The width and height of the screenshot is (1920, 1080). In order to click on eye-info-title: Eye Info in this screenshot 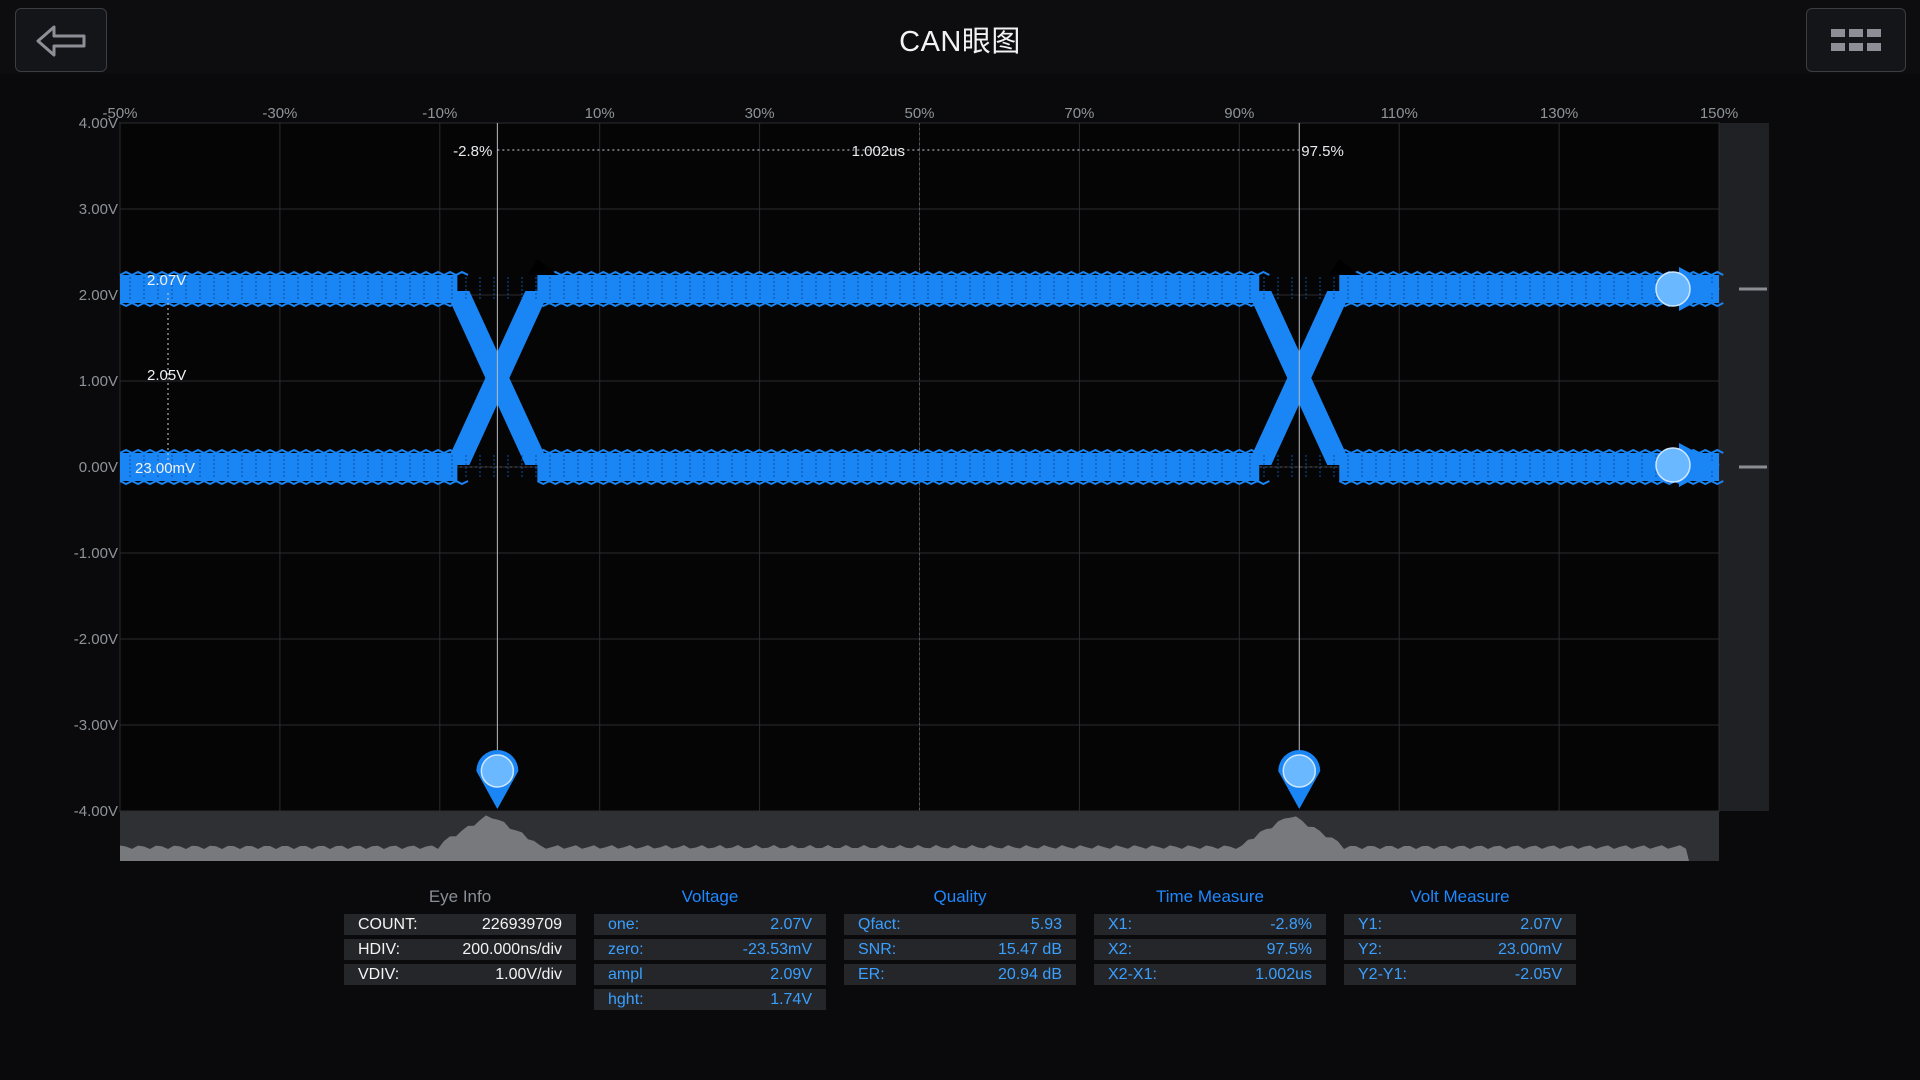, I will do `click(460, 896)`.